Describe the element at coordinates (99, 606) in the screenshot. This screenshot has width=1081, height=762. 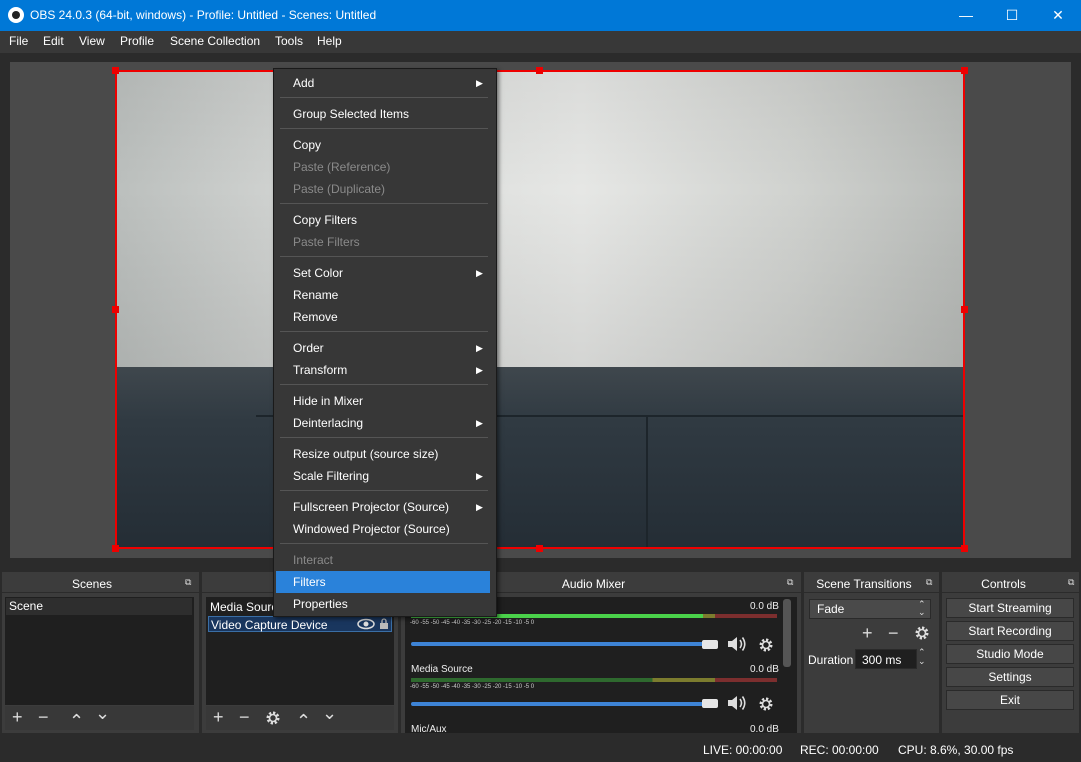
I see `list-item: Scene` at that location.